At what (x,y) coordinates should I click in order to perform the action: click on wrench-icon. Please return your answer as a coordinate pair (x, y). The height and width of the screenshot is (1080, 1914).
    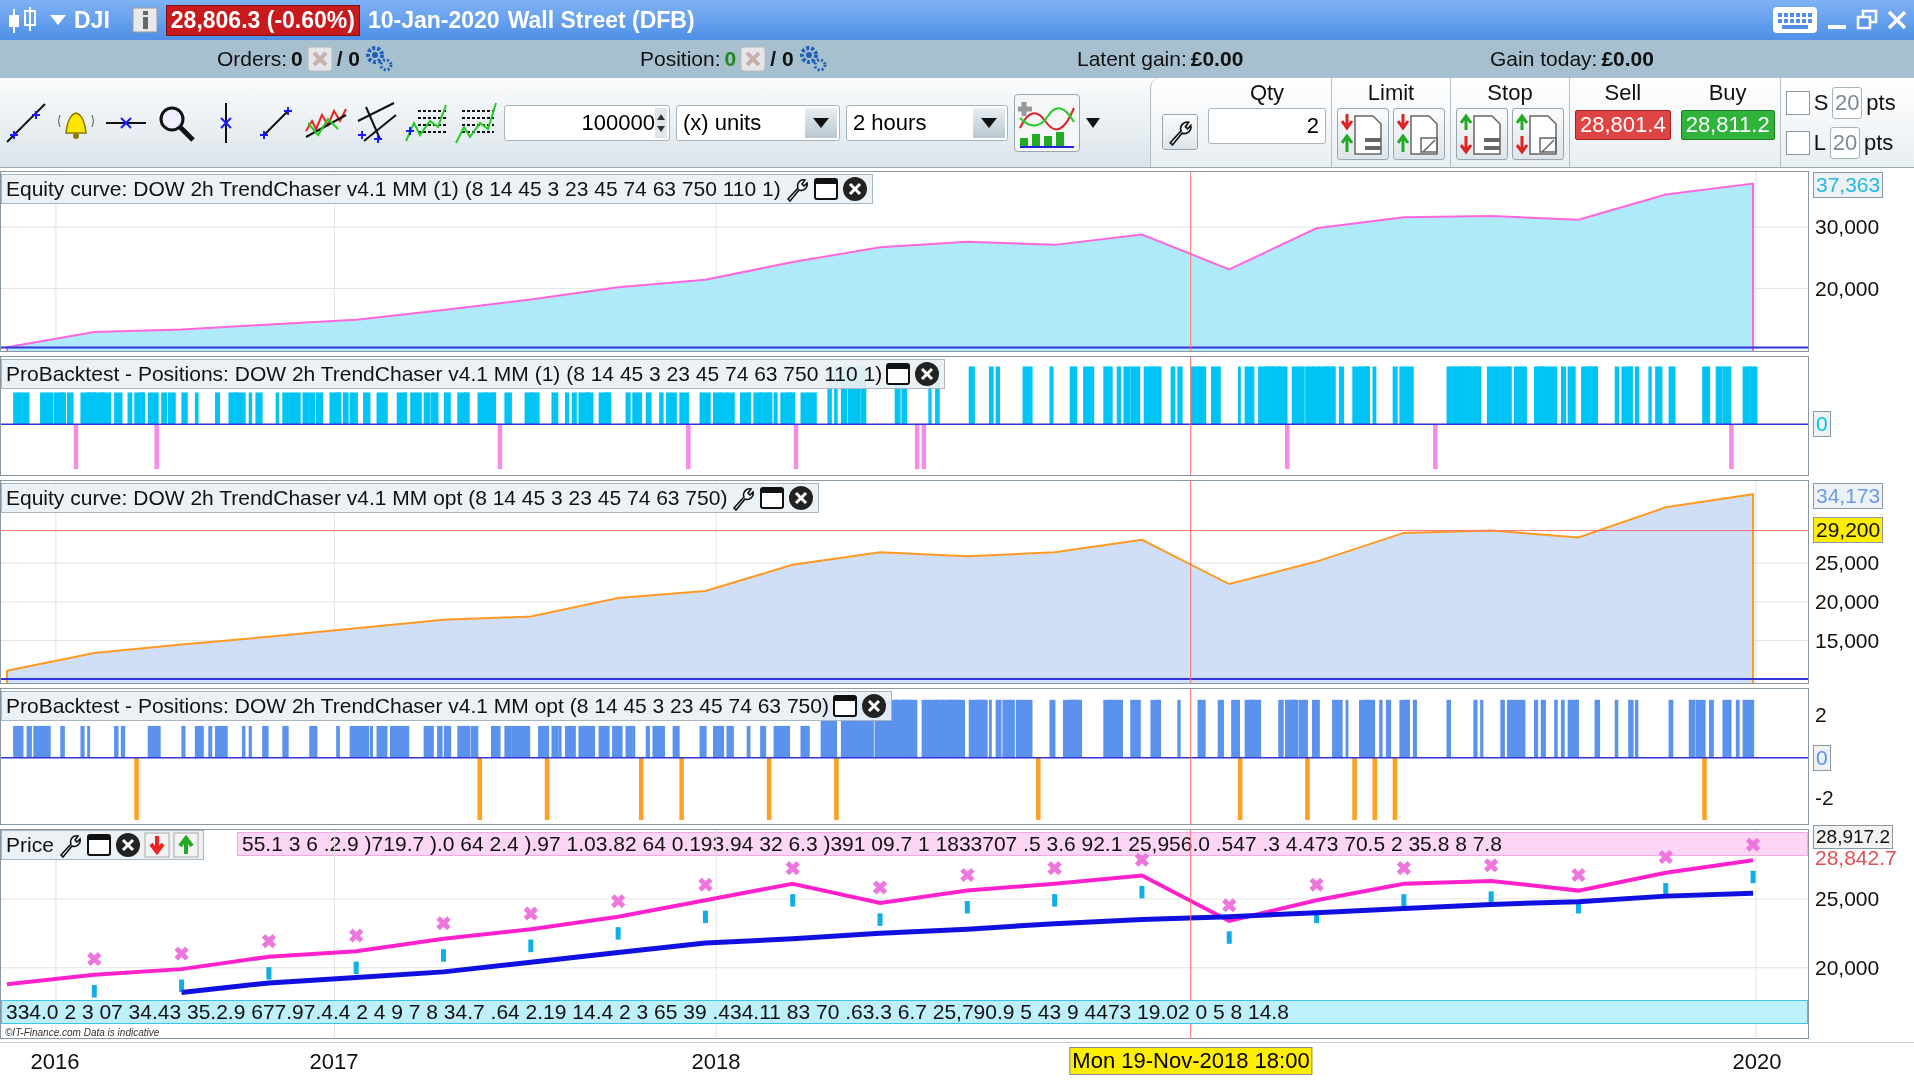
    Looking at the image, I should click on (743, 498).